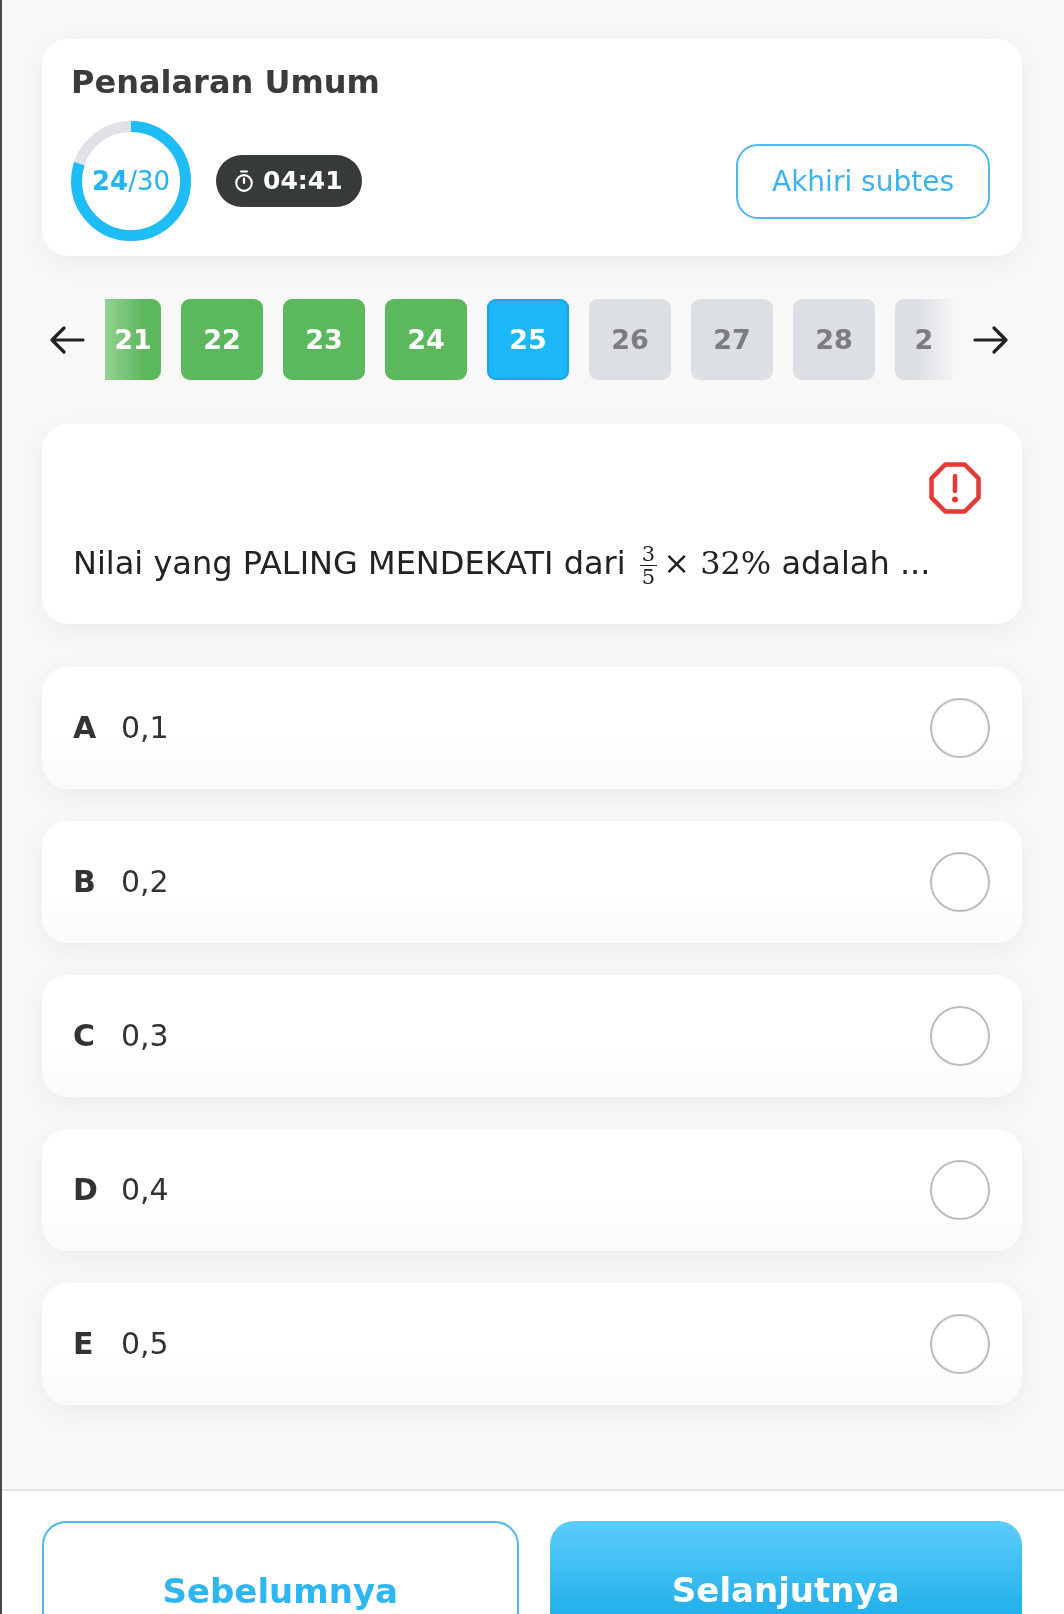 This screenshot has width=1064, height=1614. What do you see at coordinates (145, 1036) in the screenshot?
I see `option-text: 0,3` at bounding box center [145, 1036].